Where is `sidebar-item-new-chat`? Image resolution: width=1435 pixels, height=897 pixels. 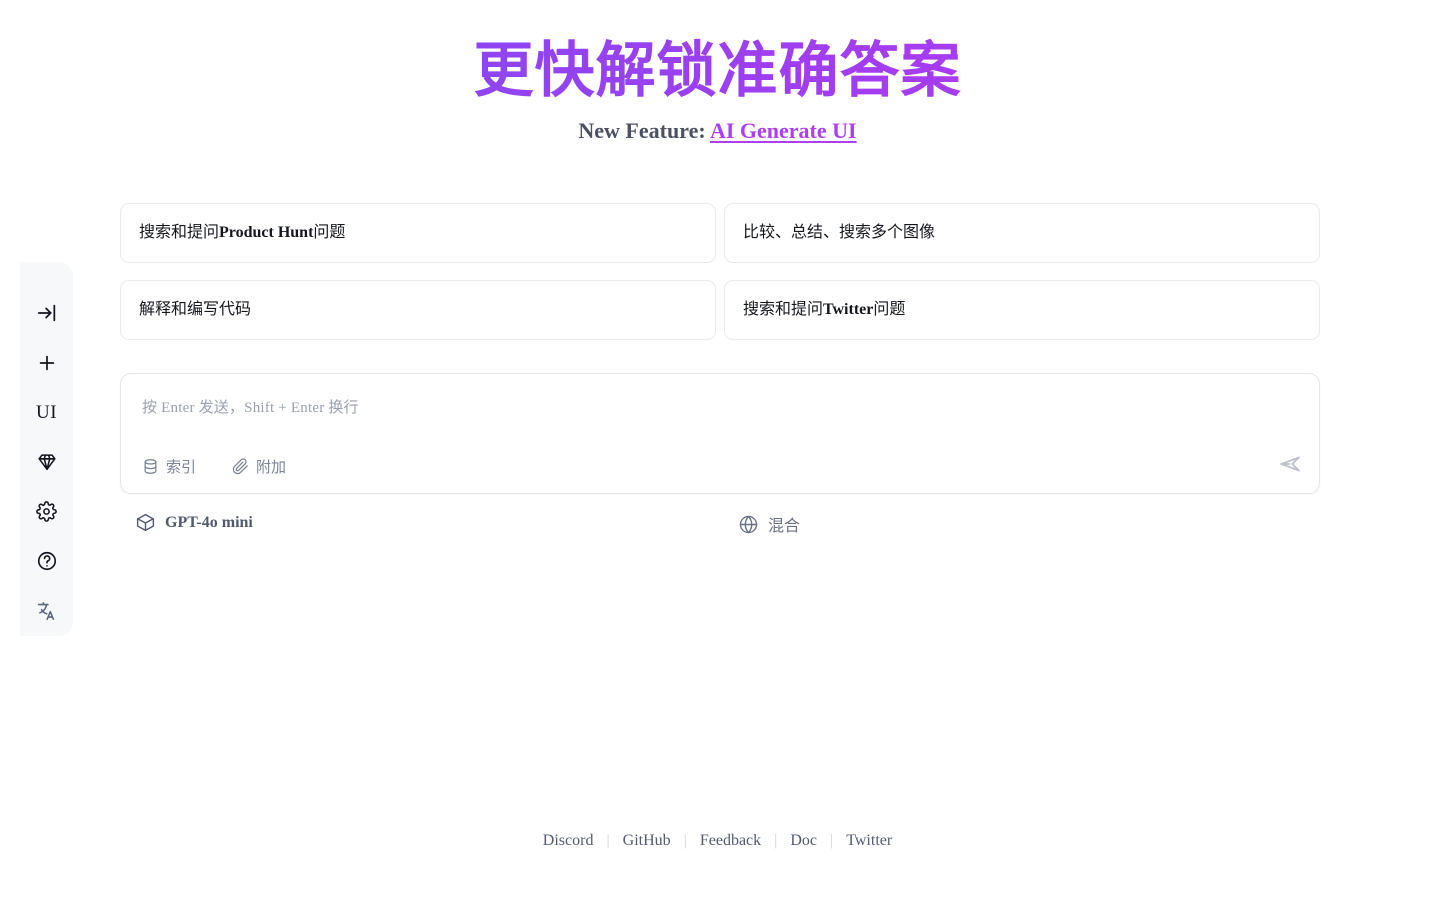 sidebar-item-new-chat is located at coordinates (46, 363).